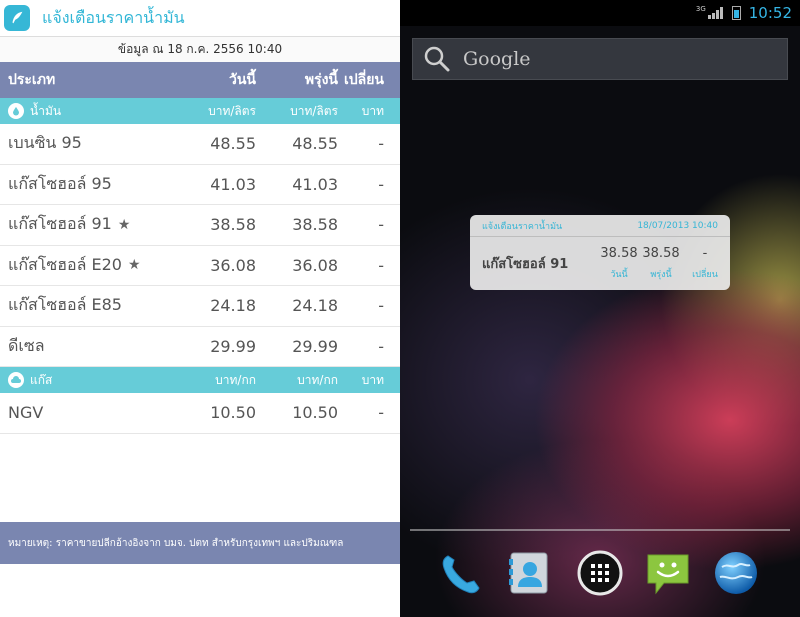 The width and height of the screenshot is (800, 617). I want to click on price-tomorrow: 10.50, so click(315, 413).